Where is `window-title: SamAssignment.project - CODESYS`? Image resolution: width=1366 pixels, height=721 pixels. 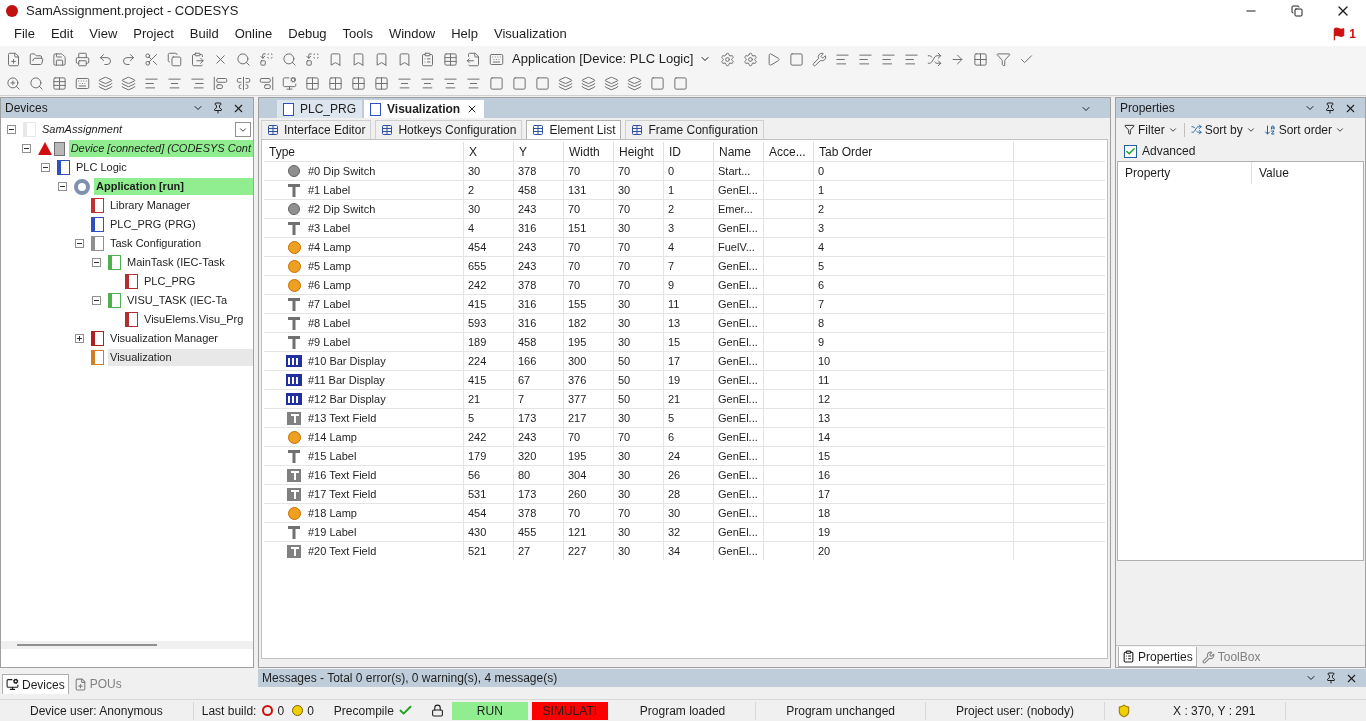 window-title: SamAssignment.project - CODESYS is located at coordinates (133, 11).